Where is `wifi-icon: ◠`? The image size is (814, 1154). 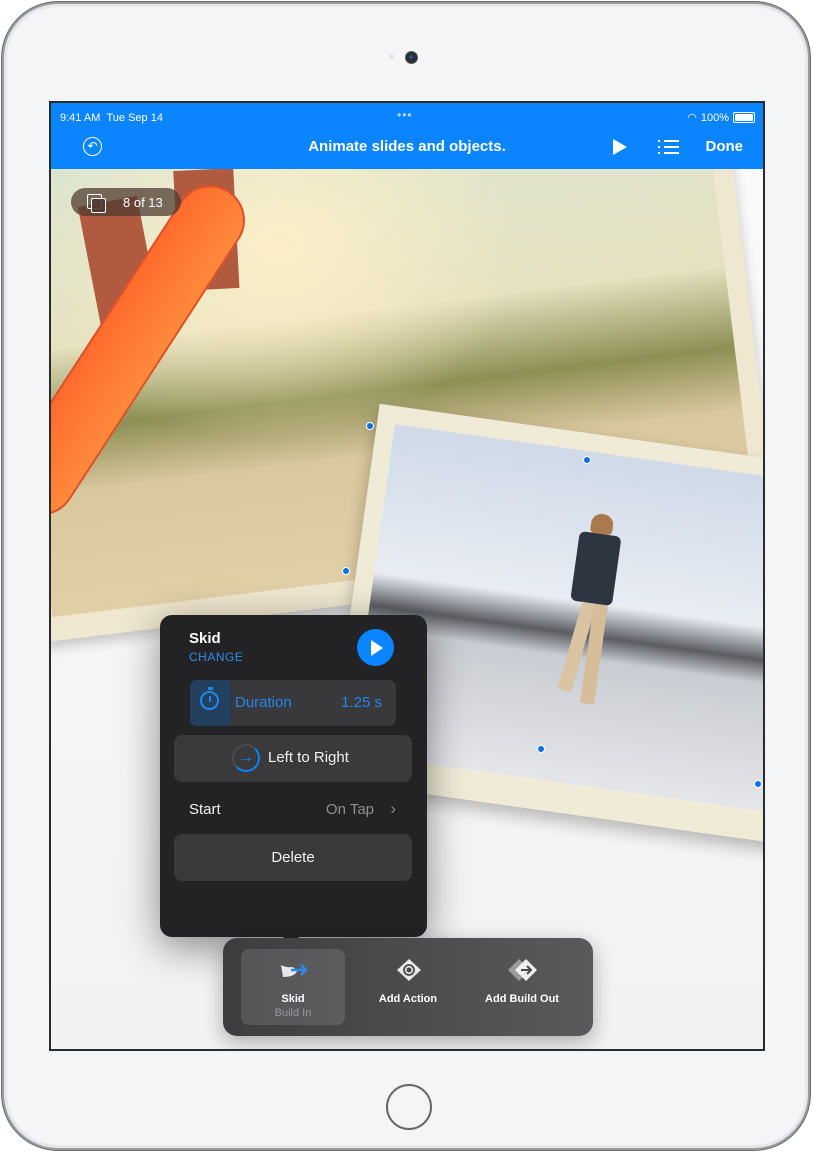 wifi-icon: ◠ is located at coordinates (692, 118).